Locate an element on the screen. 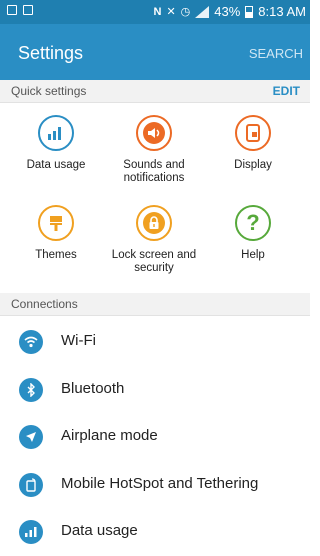  notification-icon is located at coordinates (12, 10).